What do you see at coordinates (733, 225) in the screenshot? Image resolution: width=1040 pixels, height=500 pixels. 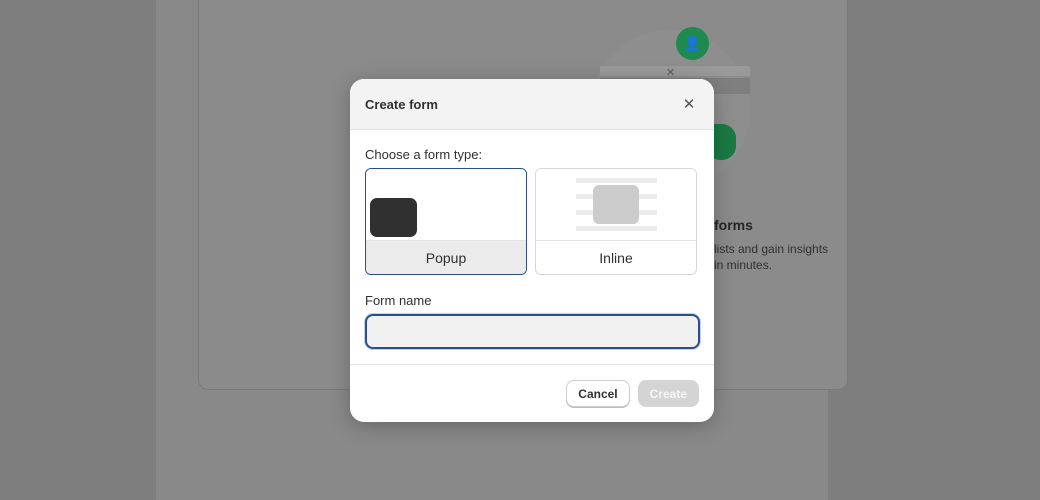 I see `background-heading: forms` at bounding box center [733, 225].